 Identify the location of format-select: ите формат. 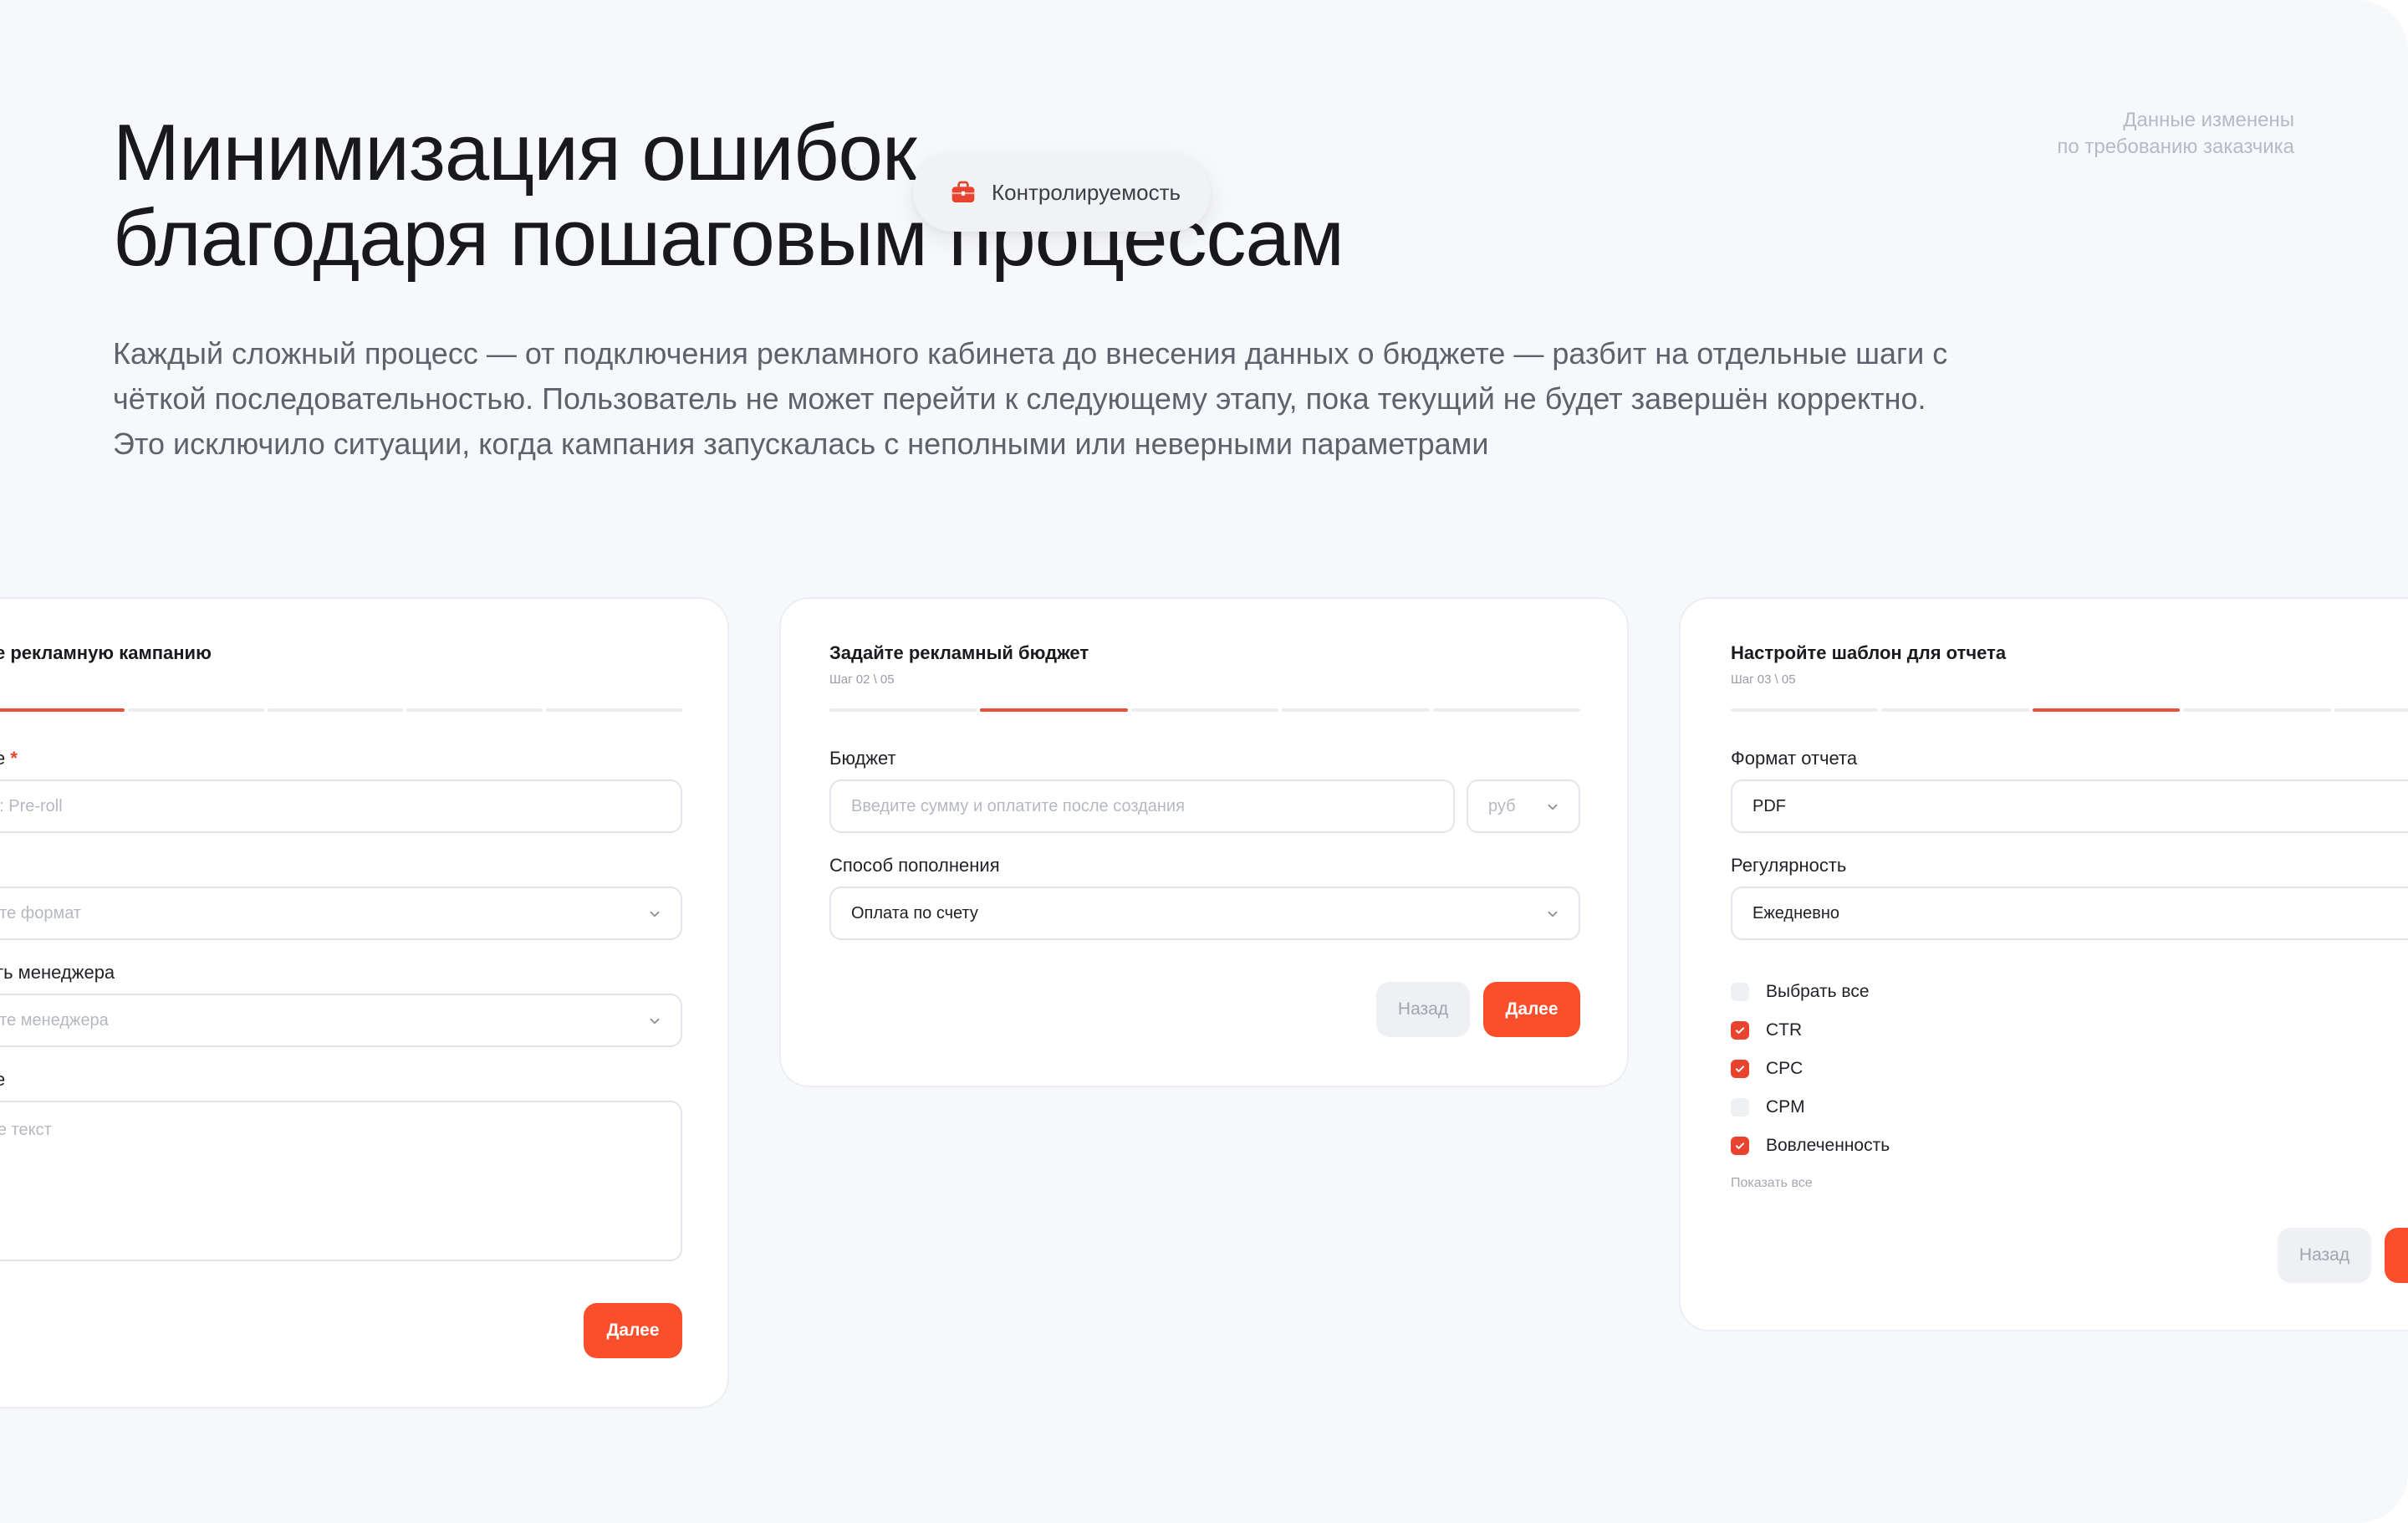
(341, 913).